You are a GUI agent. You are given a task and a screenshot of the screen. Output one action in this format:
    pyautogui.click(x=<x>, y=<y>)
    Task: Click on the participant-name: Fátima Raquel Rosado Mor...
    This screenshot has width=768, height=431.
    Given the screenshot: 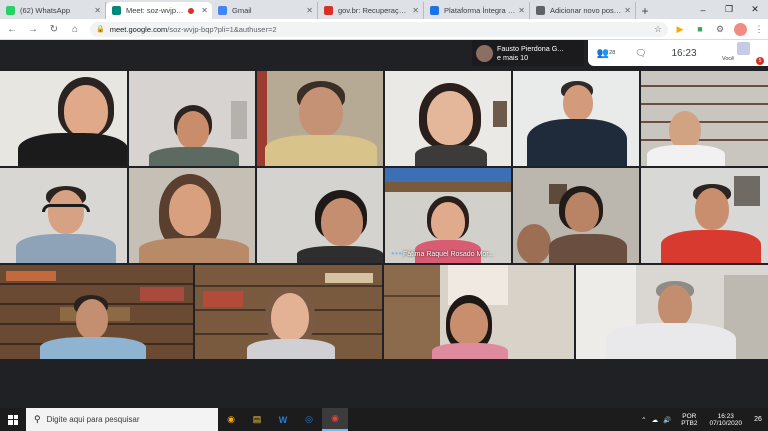 What is the action you would take?
    pyautogui.click(x=449, y=254)
    